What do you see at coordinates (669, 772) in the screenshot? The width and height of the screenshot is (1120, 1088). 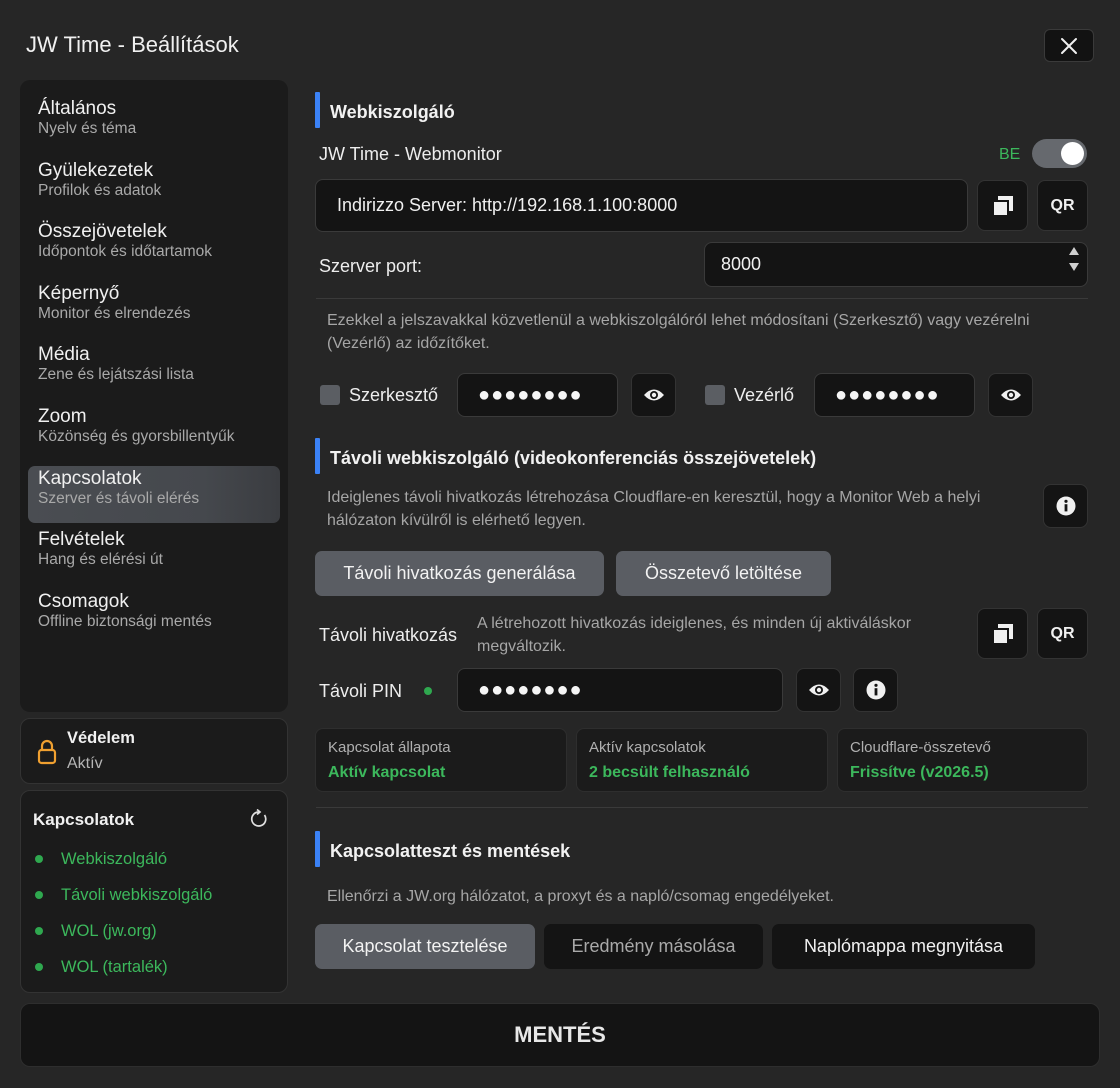 I see `card-value: 2 becsült felhasználó` at bounding box center [669, 772].